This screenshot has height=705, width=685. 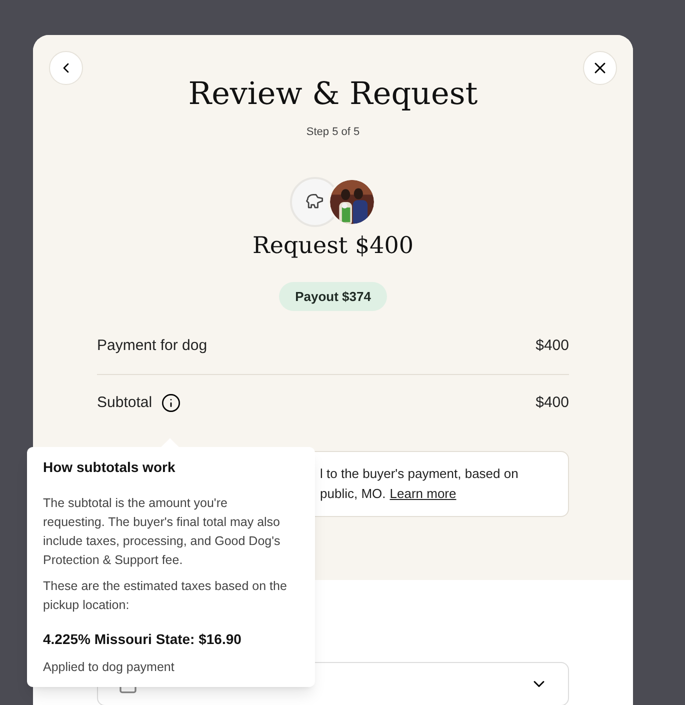 I want to click on tax-note: Applied to dog payment, so click(x=109, y=667).